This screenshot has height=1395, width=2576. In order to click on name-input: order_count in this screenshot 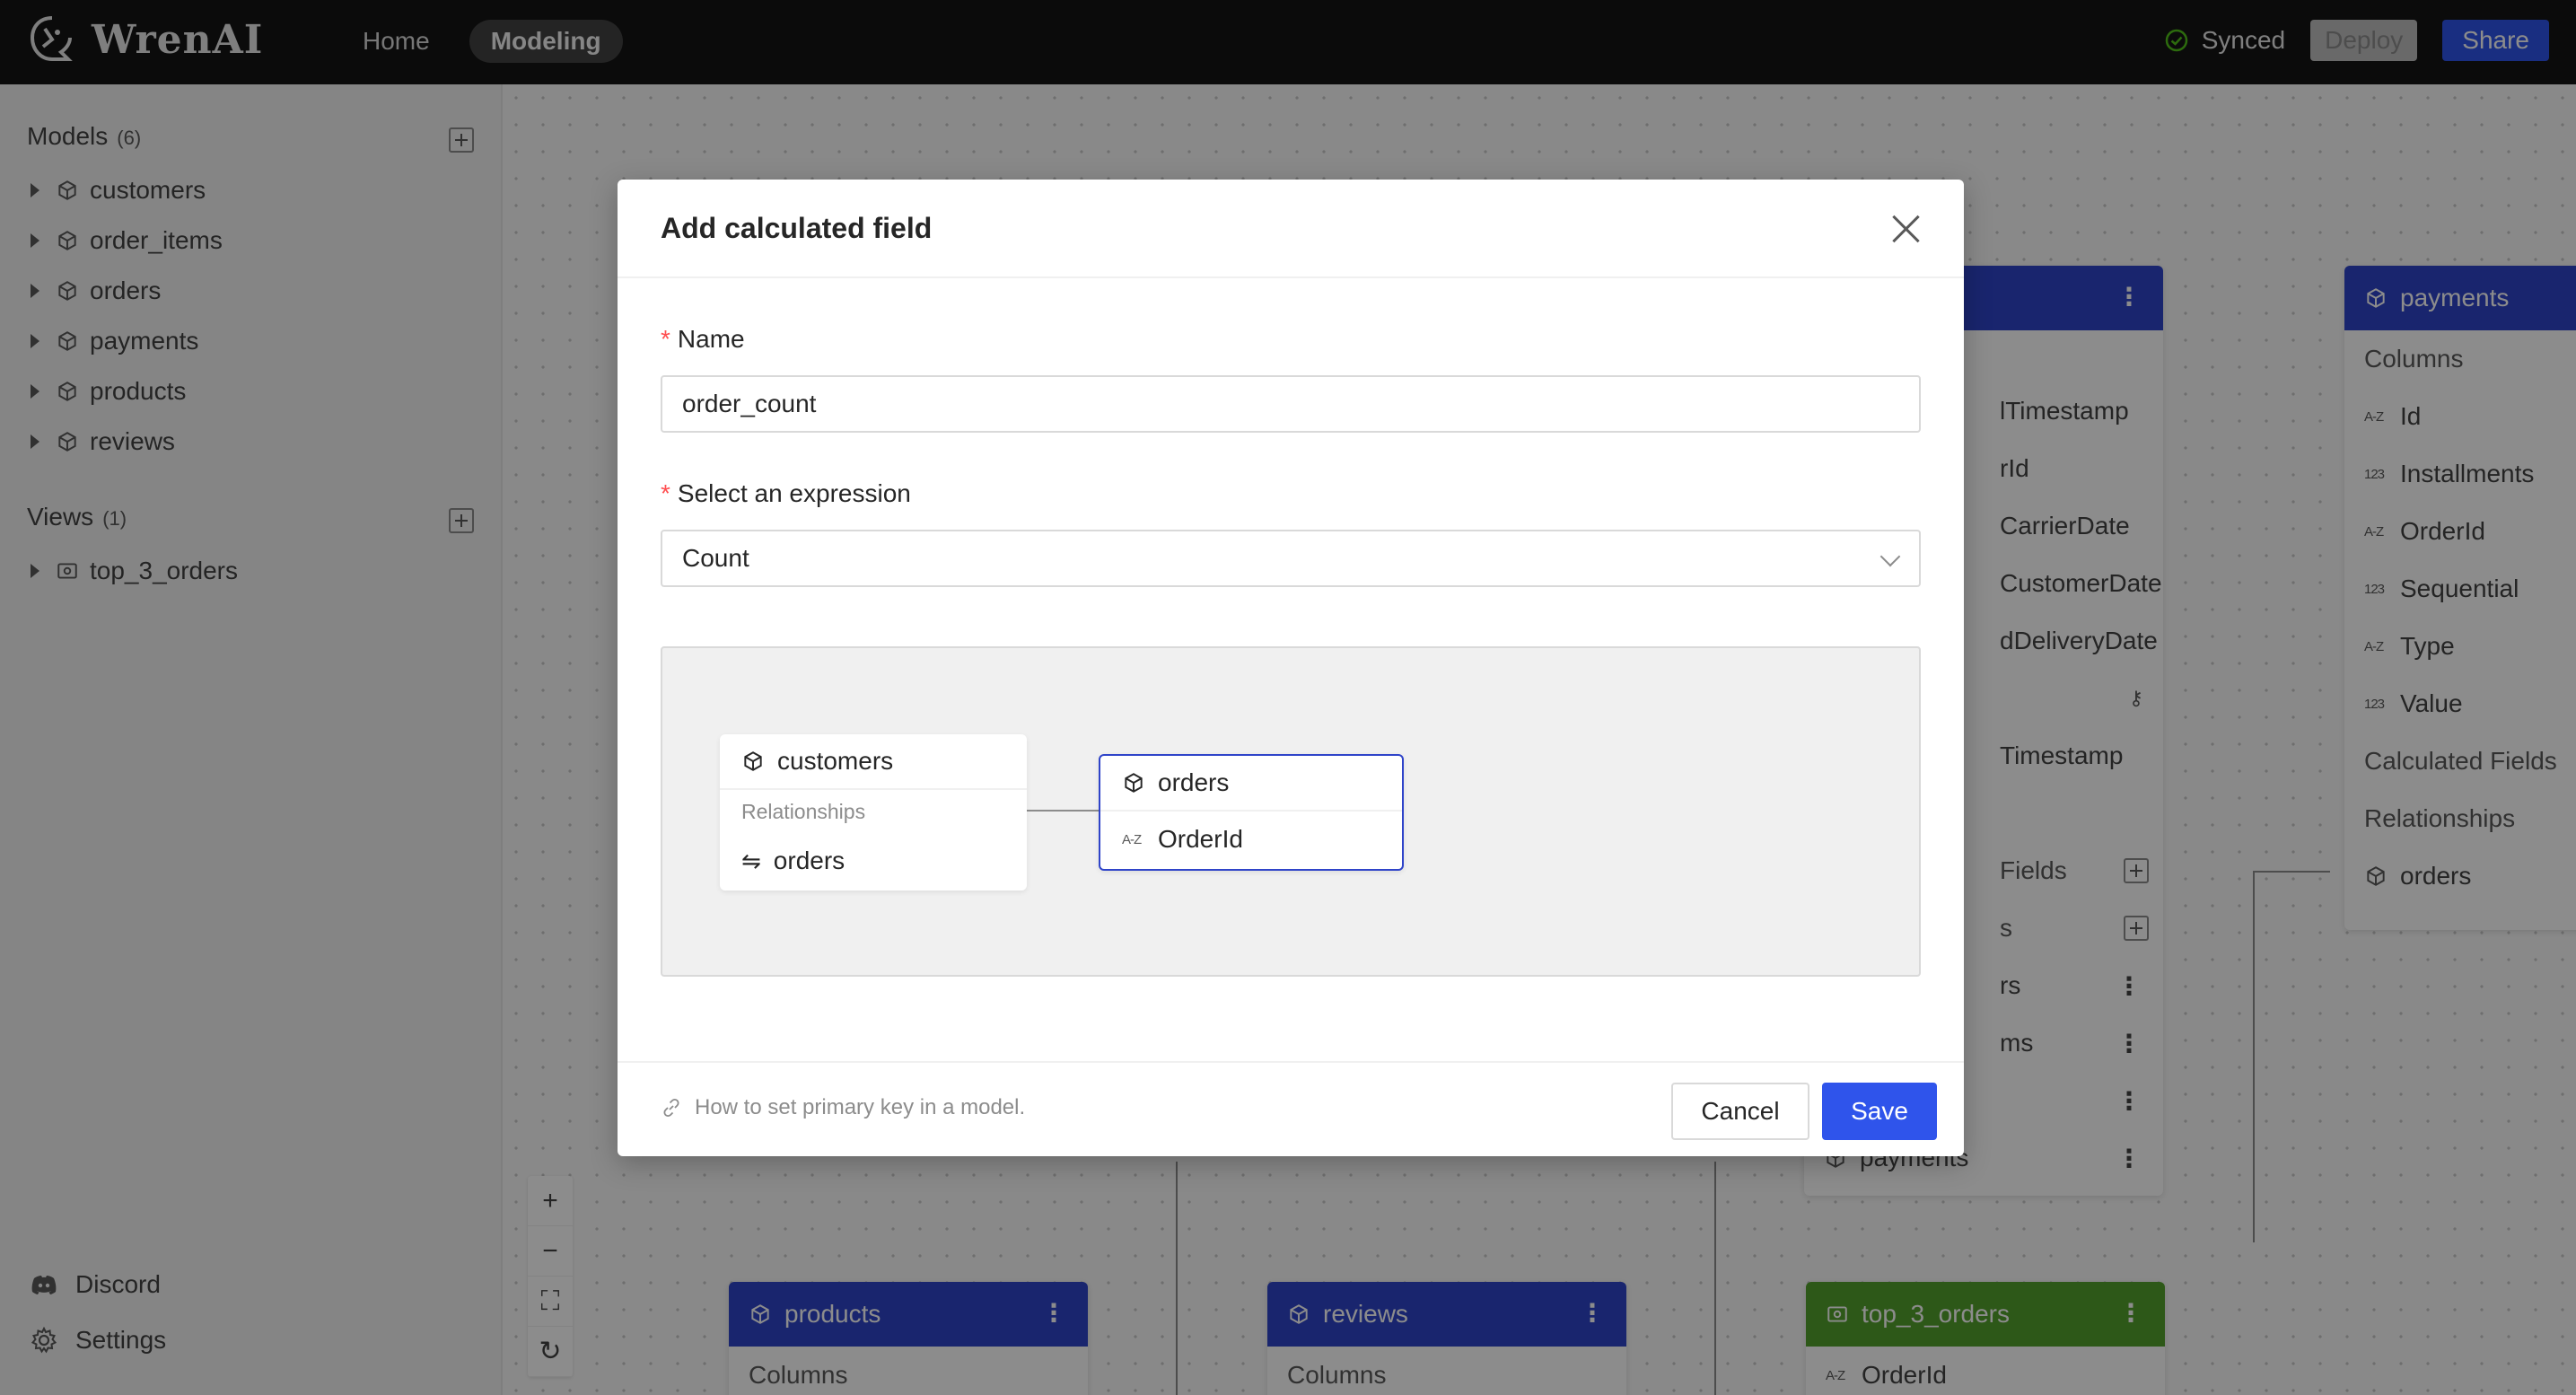, I will do `click(1291, 404)`.